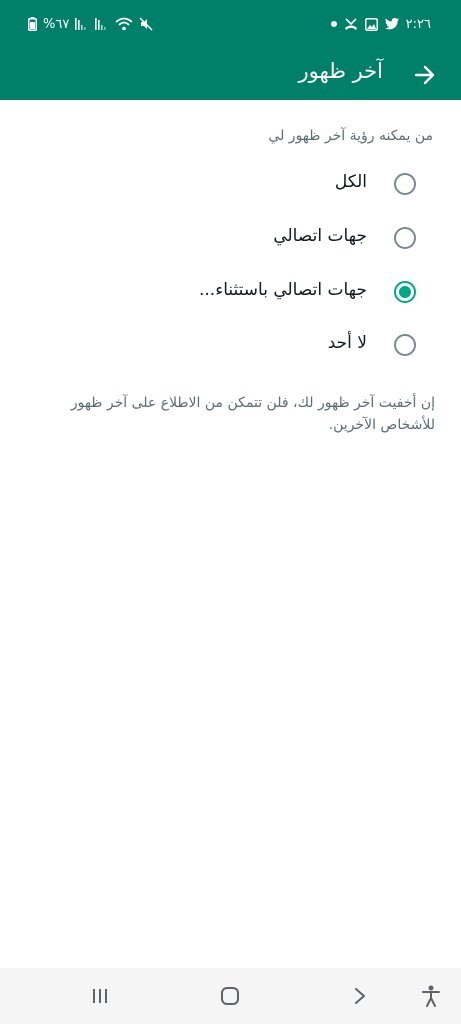 Image resolution: width=461 pixels, height=1024 pixels. Describe the element at coordinates (351, 24) in the screenshot. I see `missed-call-icon` at that location.